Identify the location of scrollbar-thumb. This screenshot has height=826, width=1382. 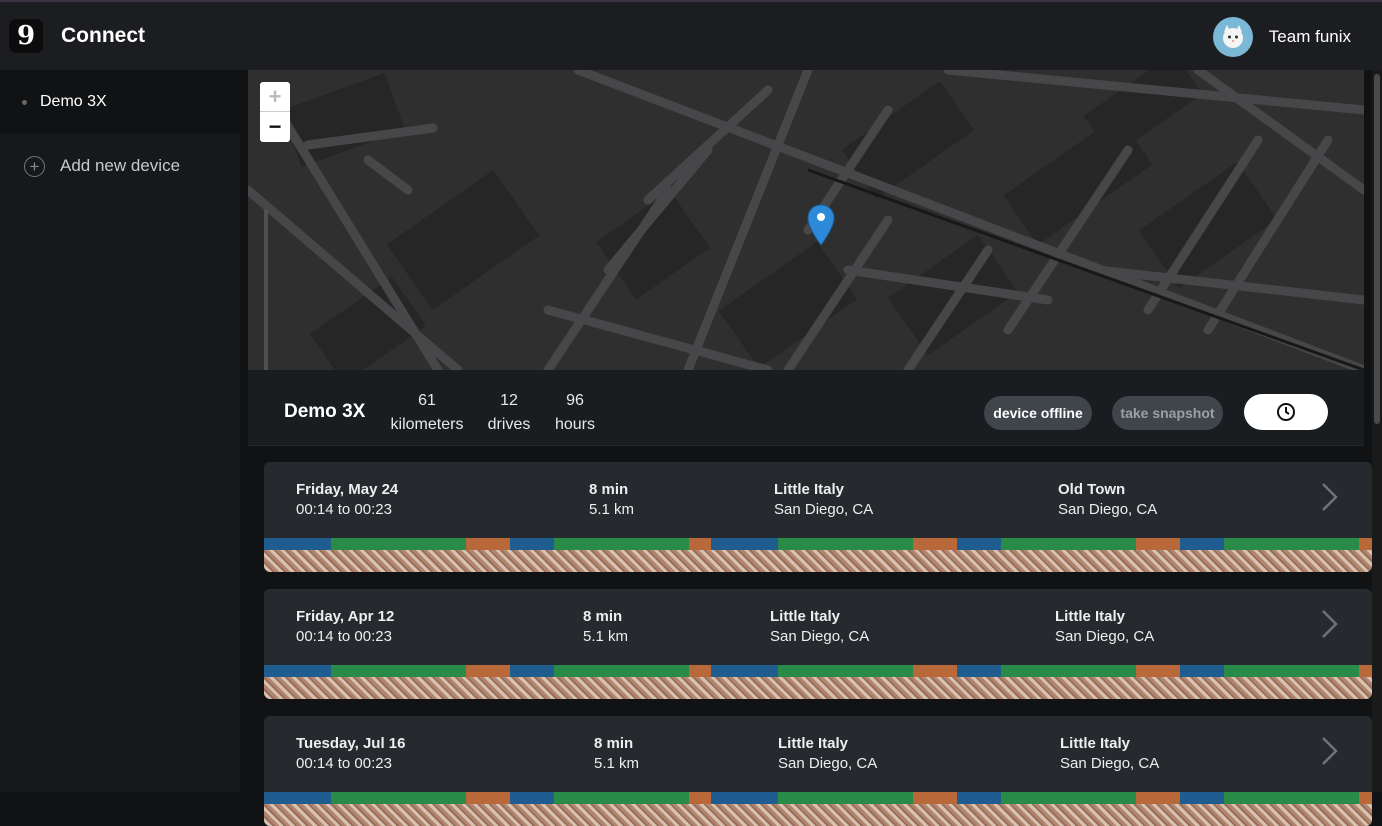
(1377, 249).